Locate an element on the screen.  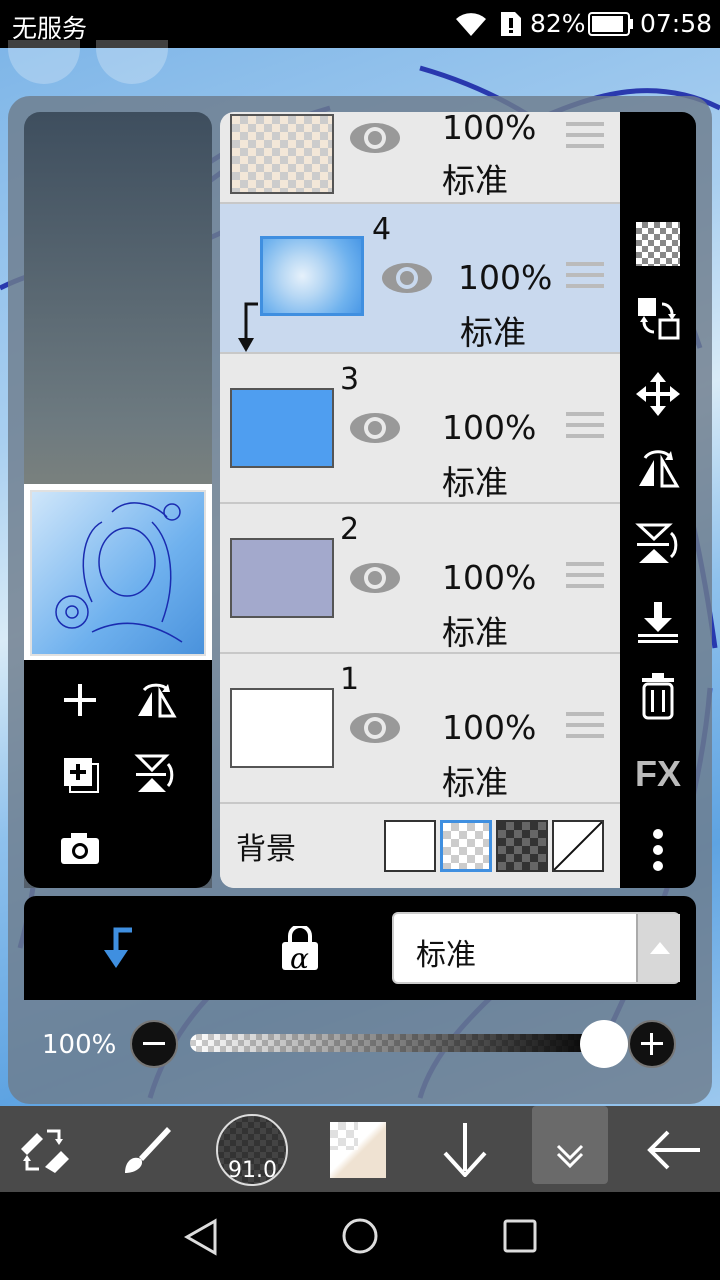
blend-mode-select: 标准 is located at coordinates (536, 948).